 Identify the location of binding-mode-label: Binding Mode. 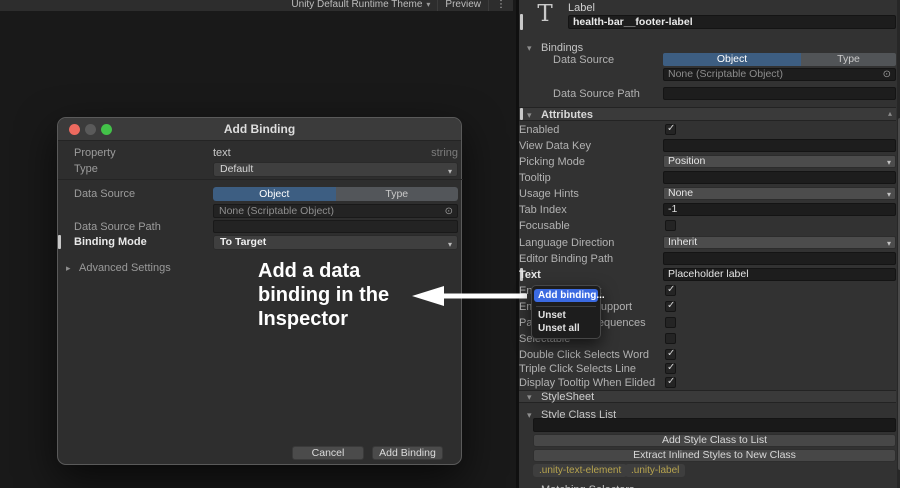
(110, 242).